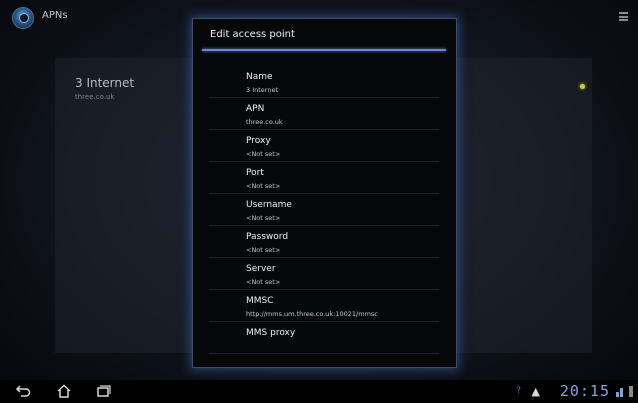  What do you see at coordinates (585, 391) in the screenshot?
I see `status-clock: 20:15` at bounding box center [585, 391].